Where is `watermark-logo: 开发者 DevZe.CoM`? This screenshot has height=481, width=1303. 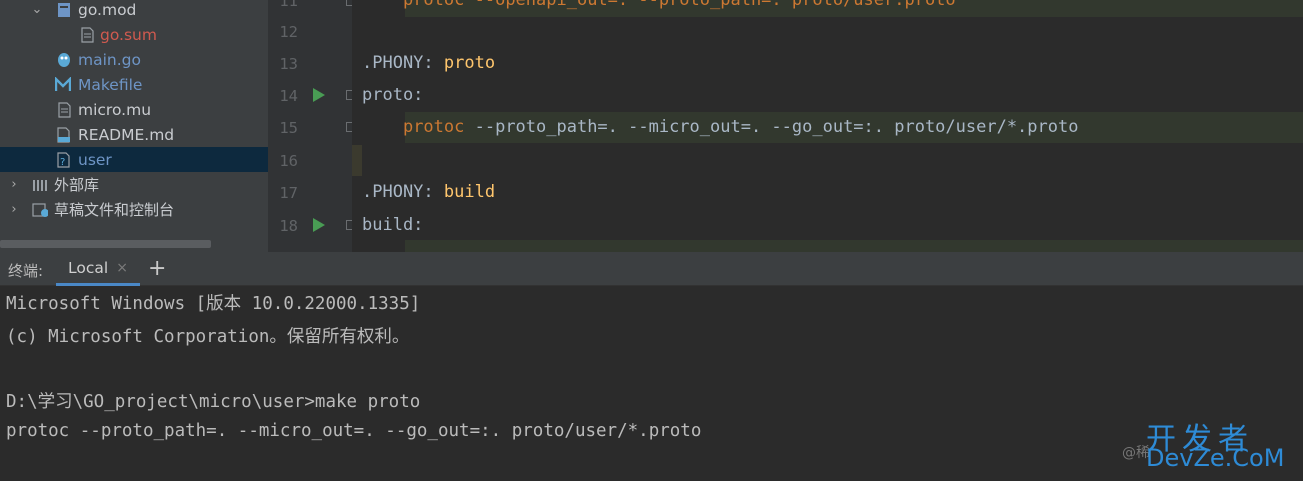 watermark-logo: 开发者 DevZe.CoM is located at coordinates (1221, 444).